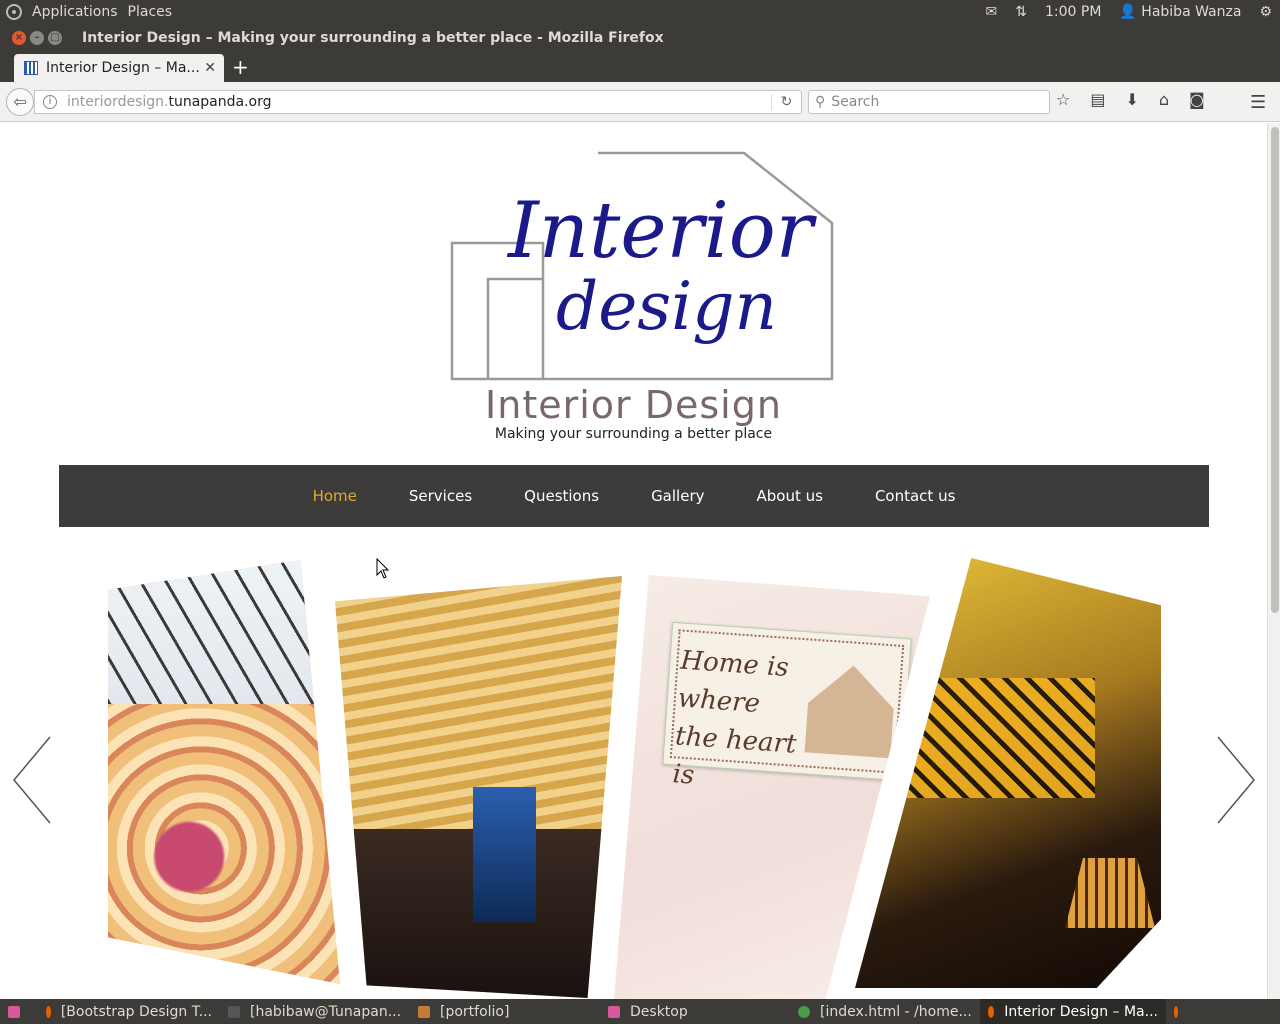  I want to click on clock: 1:00 PM, so click(1073, 12).